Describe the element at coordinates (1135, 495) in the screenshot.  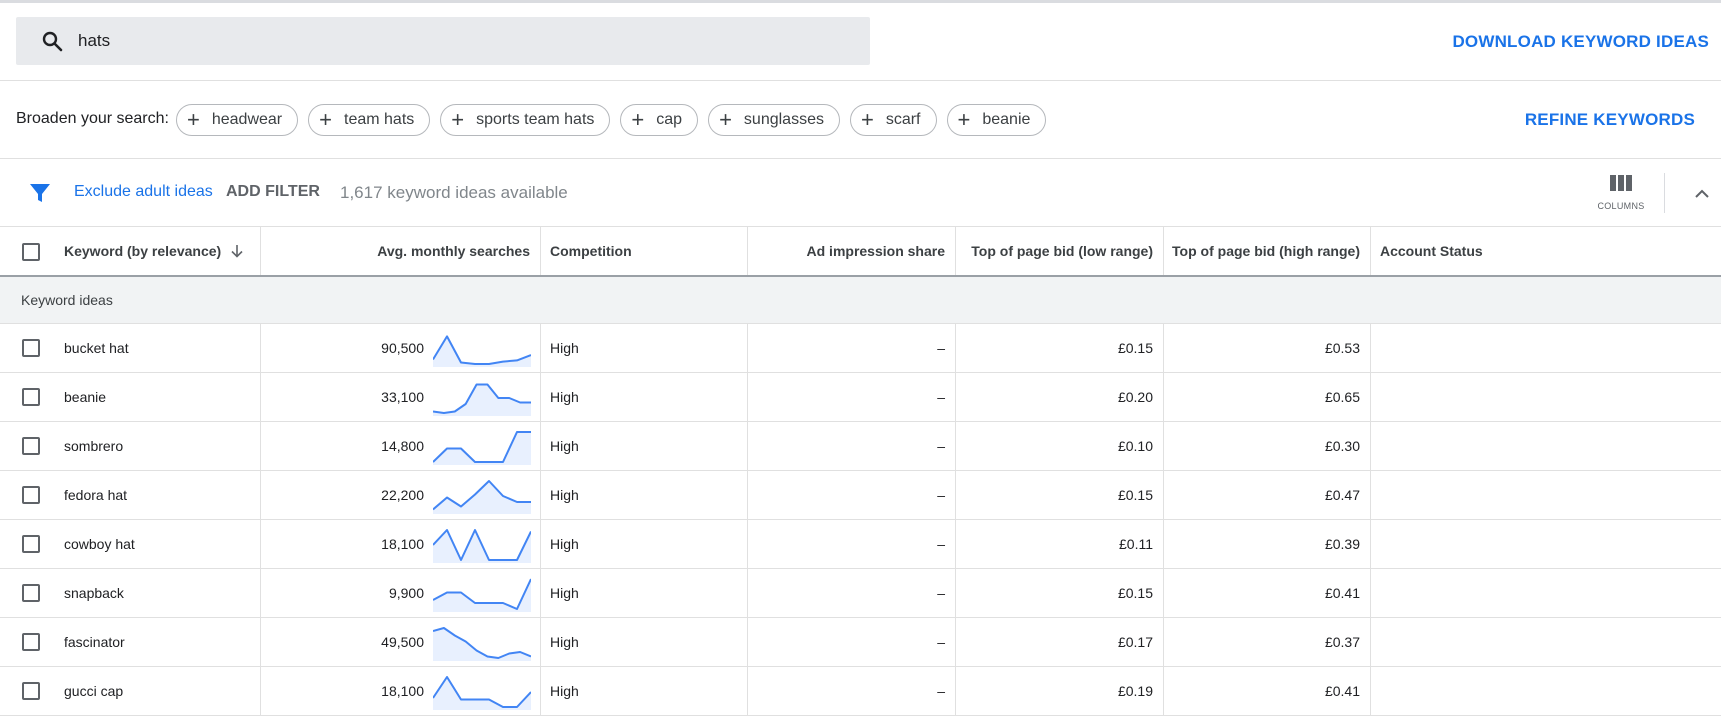
I see `bid-low-cell: £0.15` at that location.